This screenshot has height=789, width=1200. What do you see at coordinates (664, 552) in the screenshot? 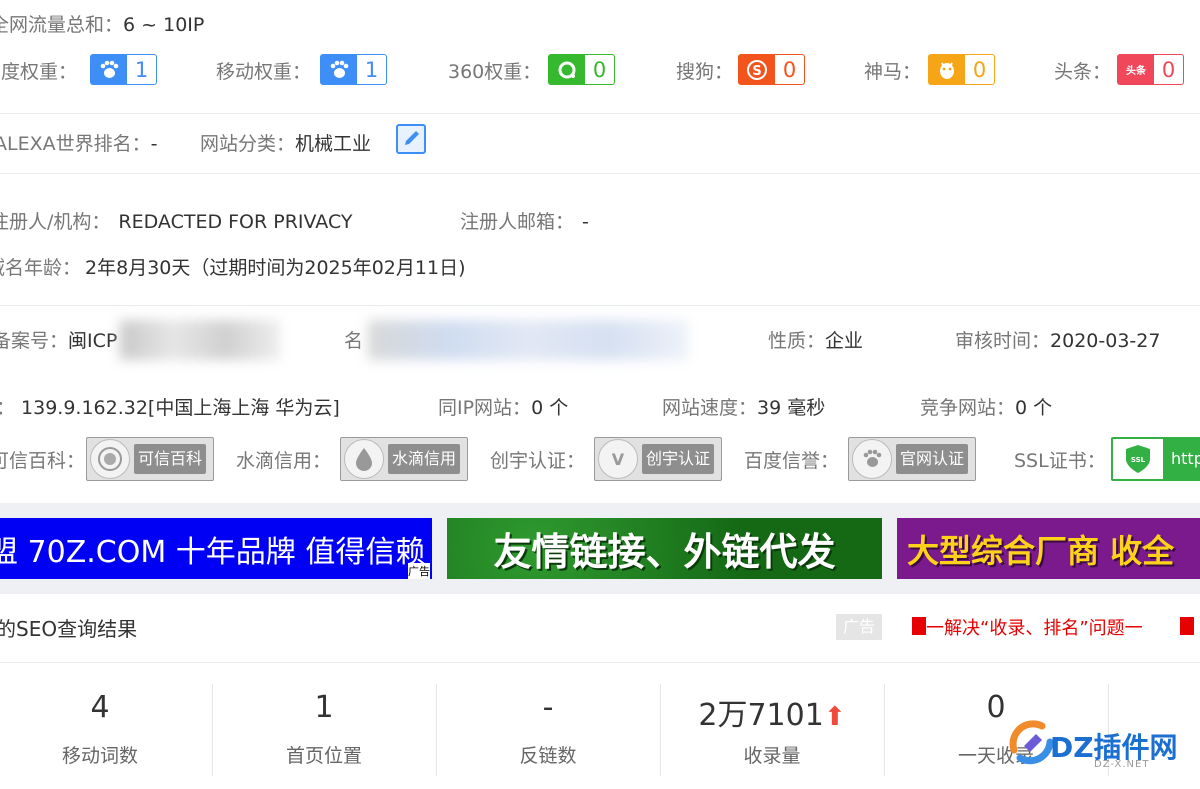
I see `ad-banner-links-text: 友情链接、外链代发` at bounding box center [664, 552].